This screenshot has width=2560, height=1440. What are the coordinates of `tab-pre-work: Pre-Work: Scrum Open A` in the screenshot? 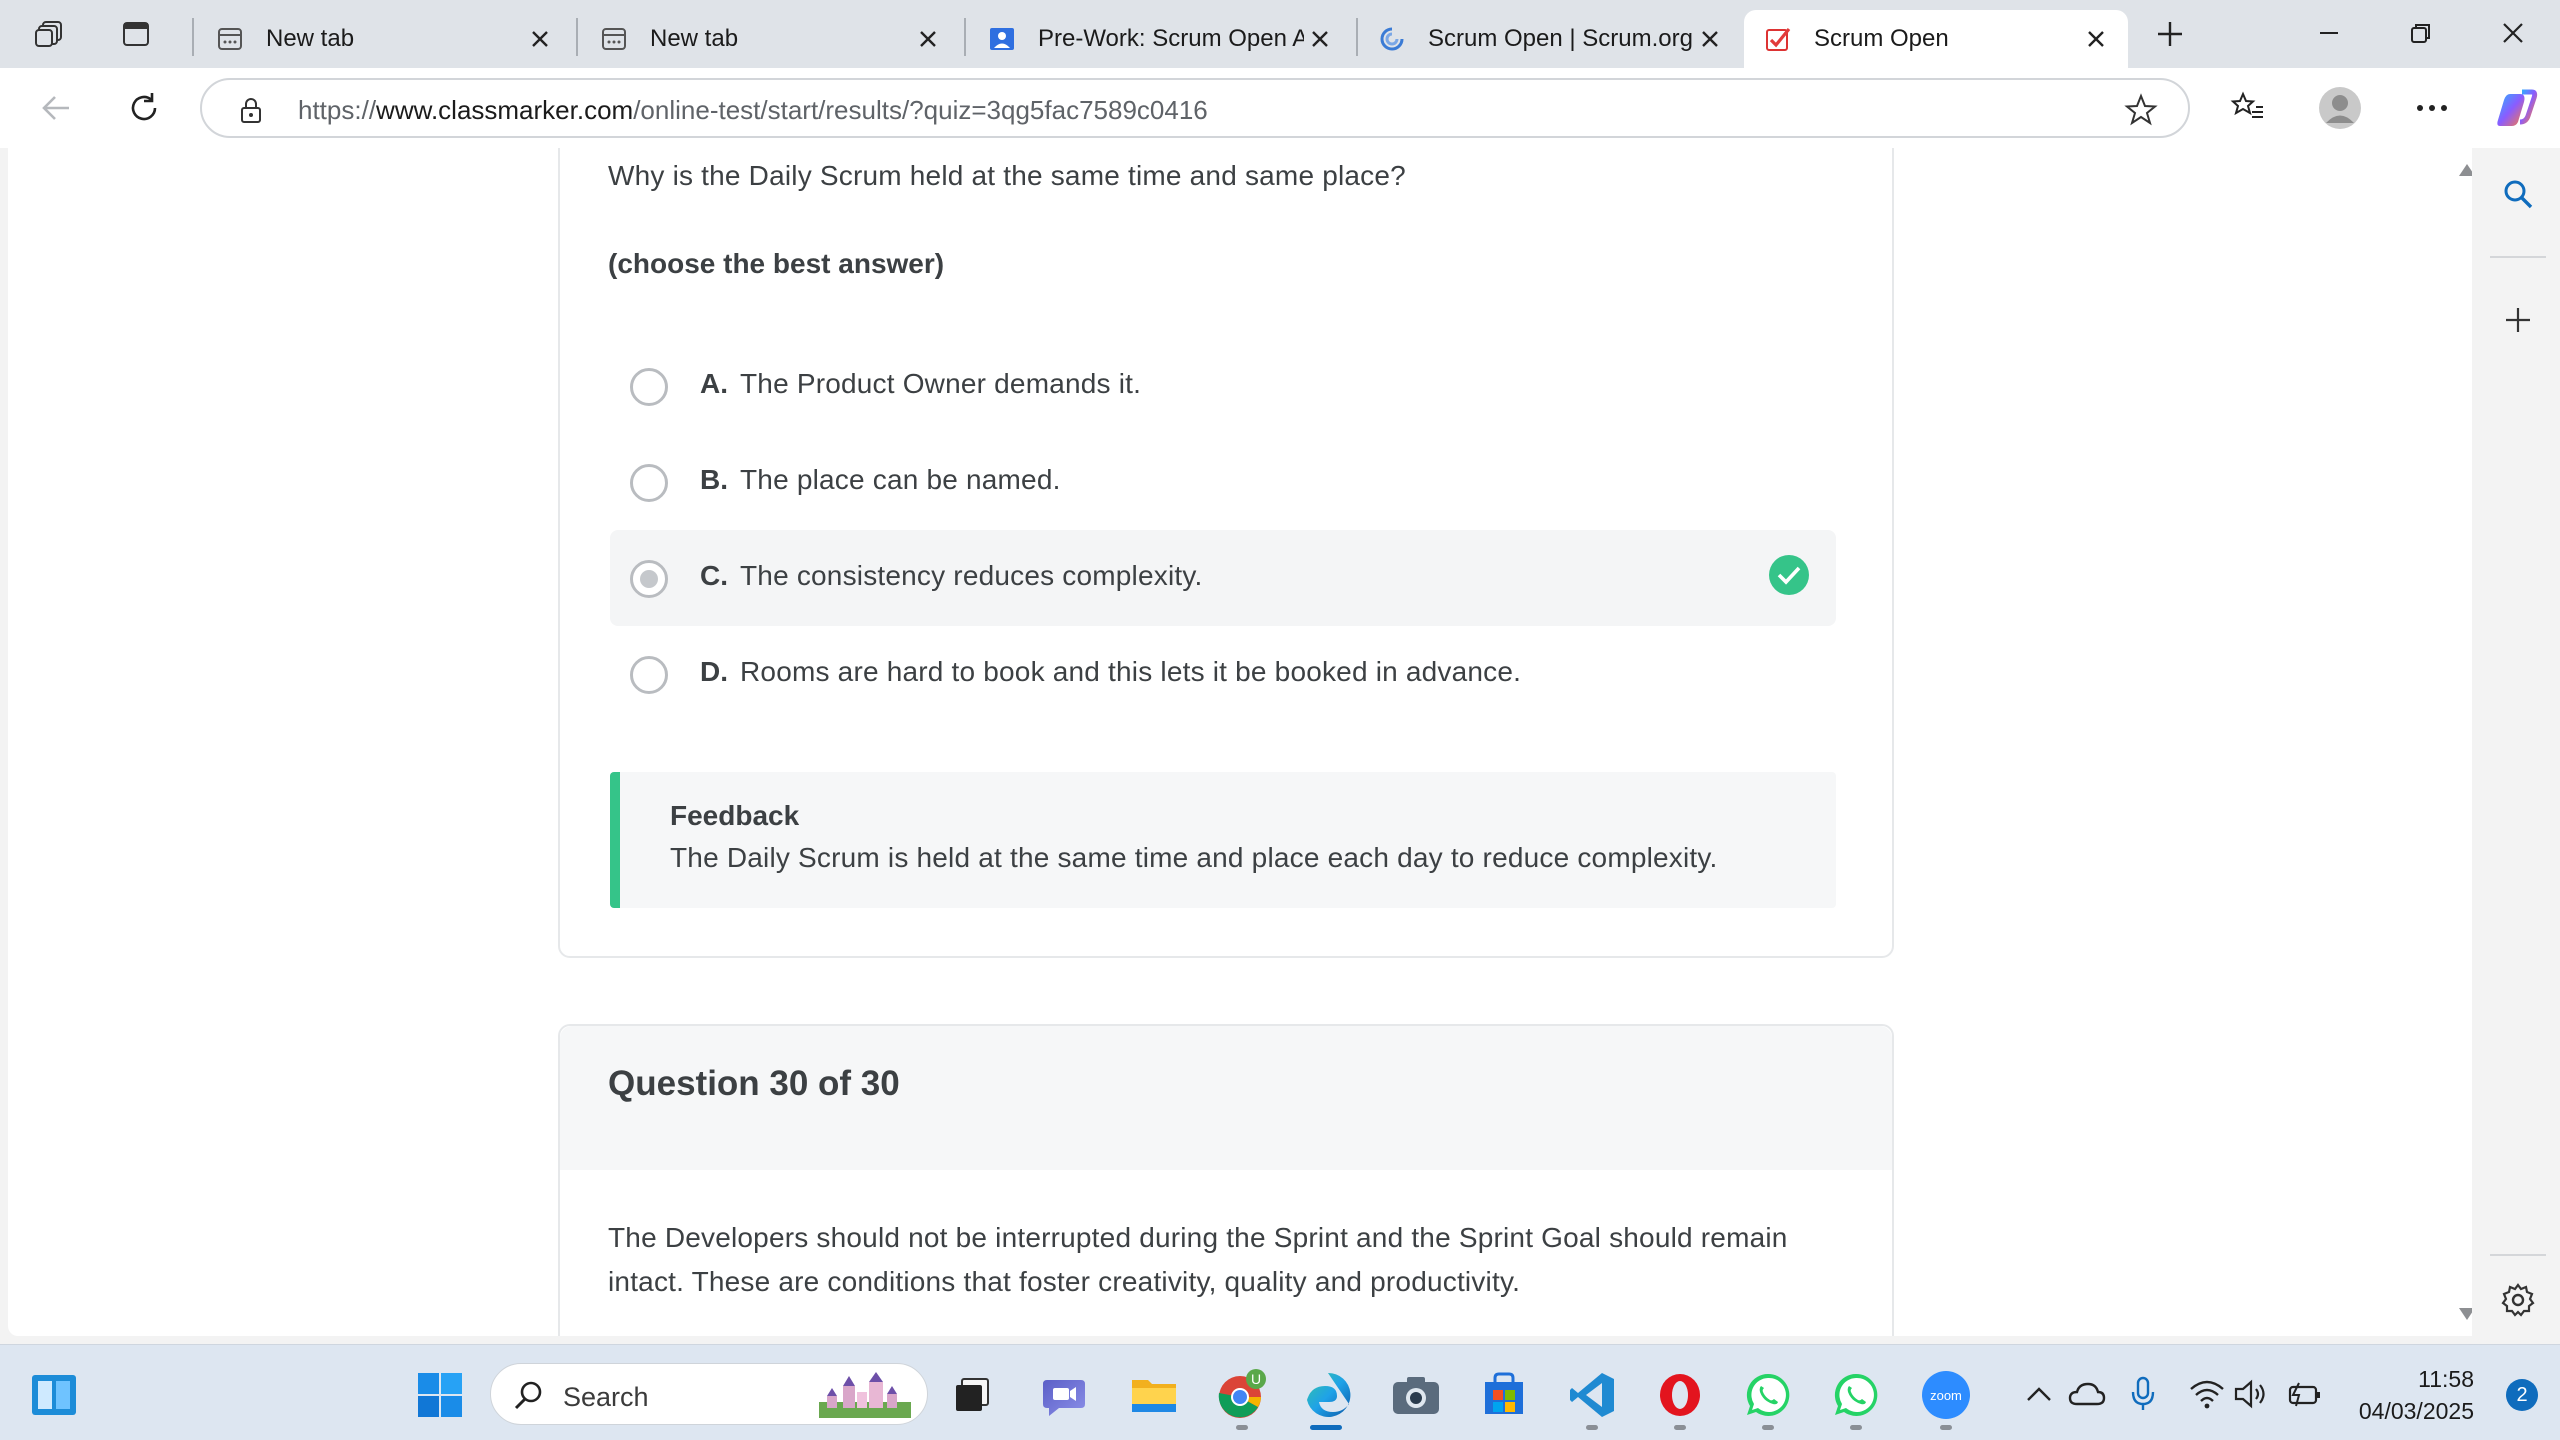 It's located at (1160, 39).